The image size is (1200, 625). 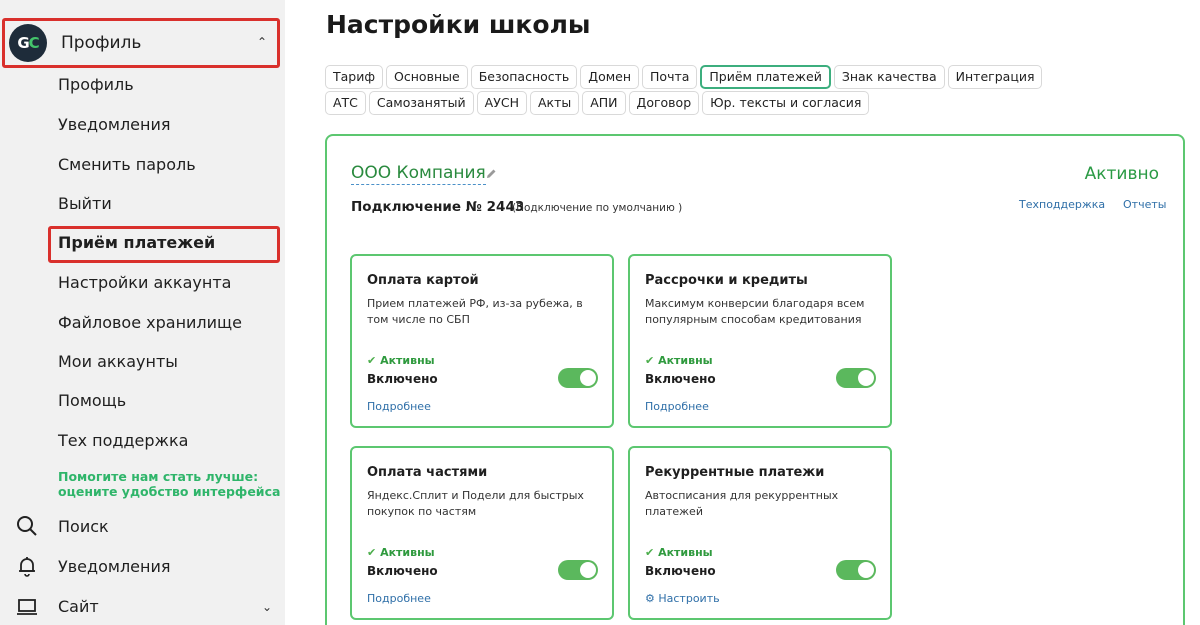 What do you see at coordinates (169, 491) in the screenshot?
I see `feedback-line-2: оцените удобство интерфейса` at bounding box center [169, 491].